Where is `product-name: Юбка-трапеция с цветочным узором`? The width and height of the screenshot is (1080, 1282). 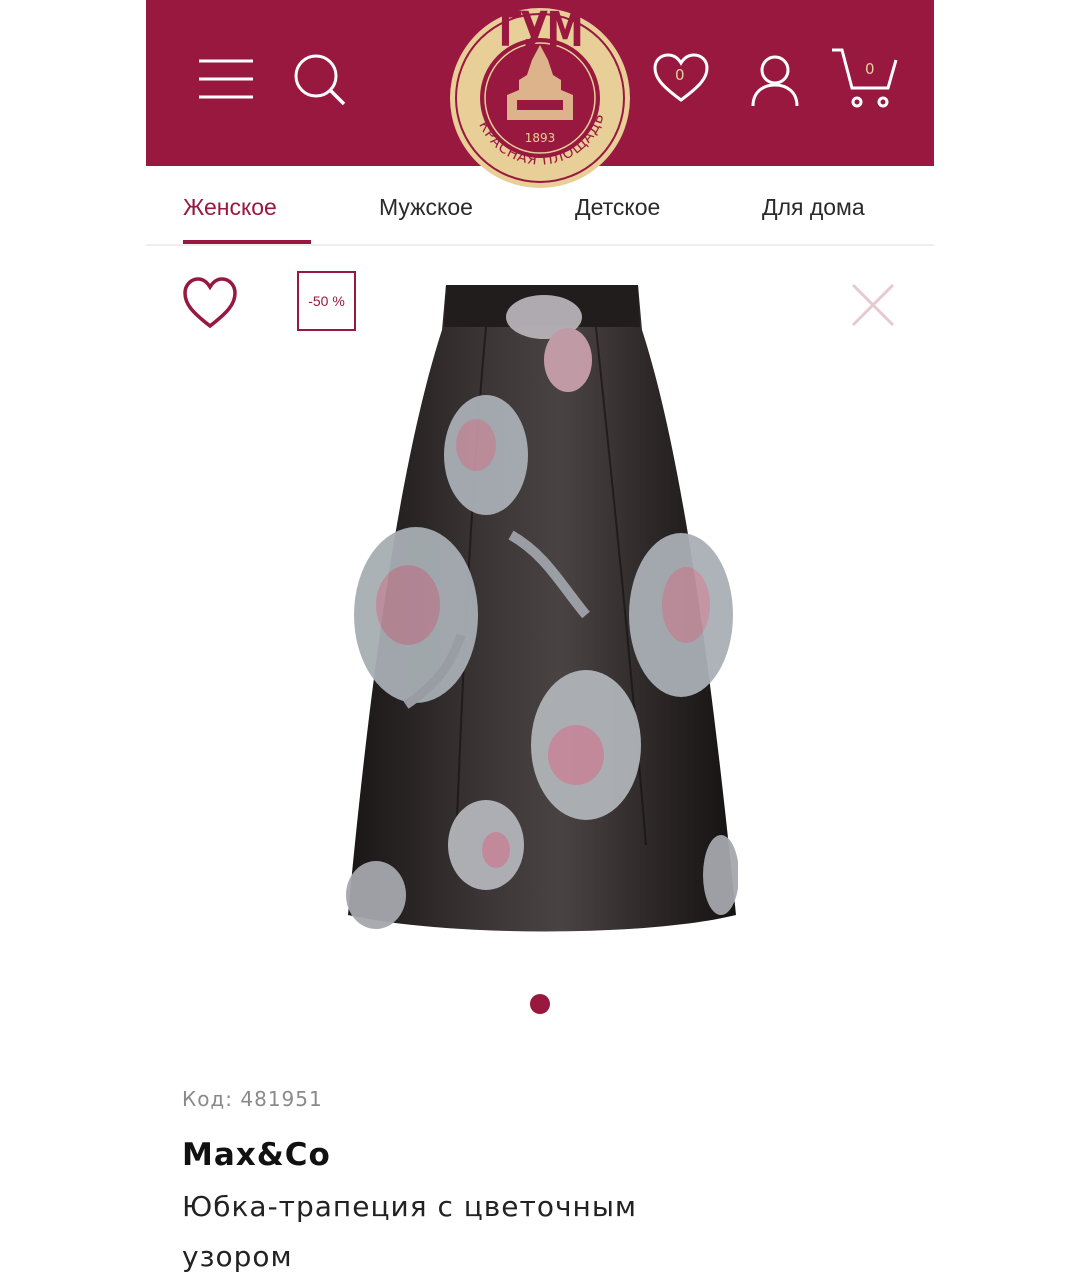 product-name: Юбка-трапеция с цветочным узором is located at coordinates (410, 1231).